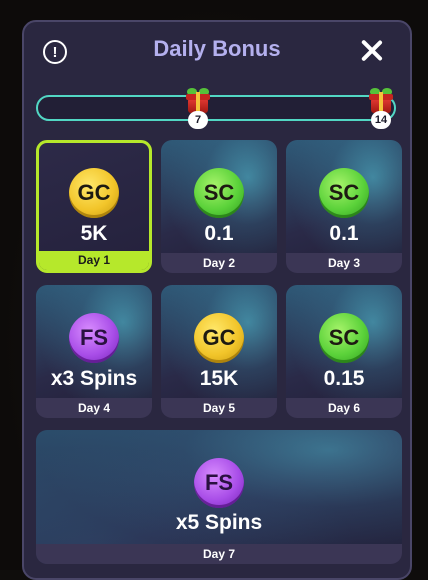 Image resolution: width=428 pixels, height=580 pixels. What do you see at coordinates (216, 108) in the screenshot?
I see `streak-progress-bar: 7 14` at bounding box center [216, 108].